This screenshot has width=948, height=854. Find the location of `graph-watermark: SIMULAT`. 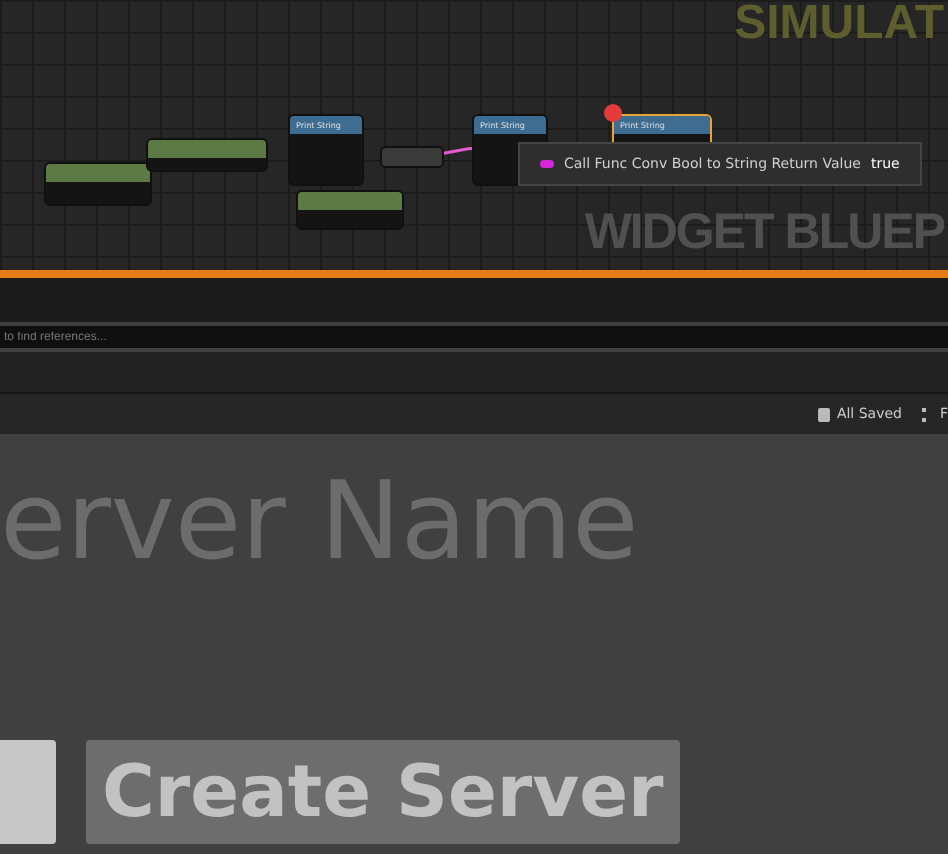

graph-watermark: SIMULAT is located at coordinates (839, 24).